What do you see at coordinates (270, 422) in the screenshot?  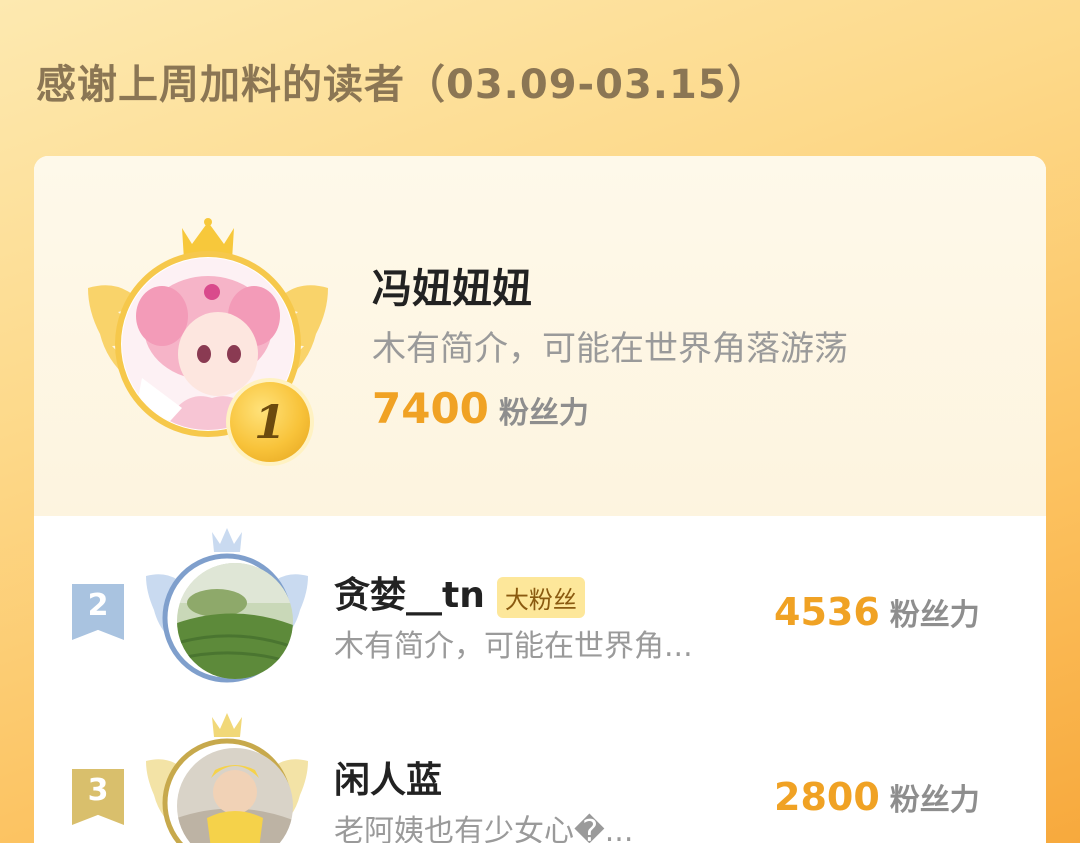 I see `rank-badge-icon: 1` at bounding box center [270, 422].